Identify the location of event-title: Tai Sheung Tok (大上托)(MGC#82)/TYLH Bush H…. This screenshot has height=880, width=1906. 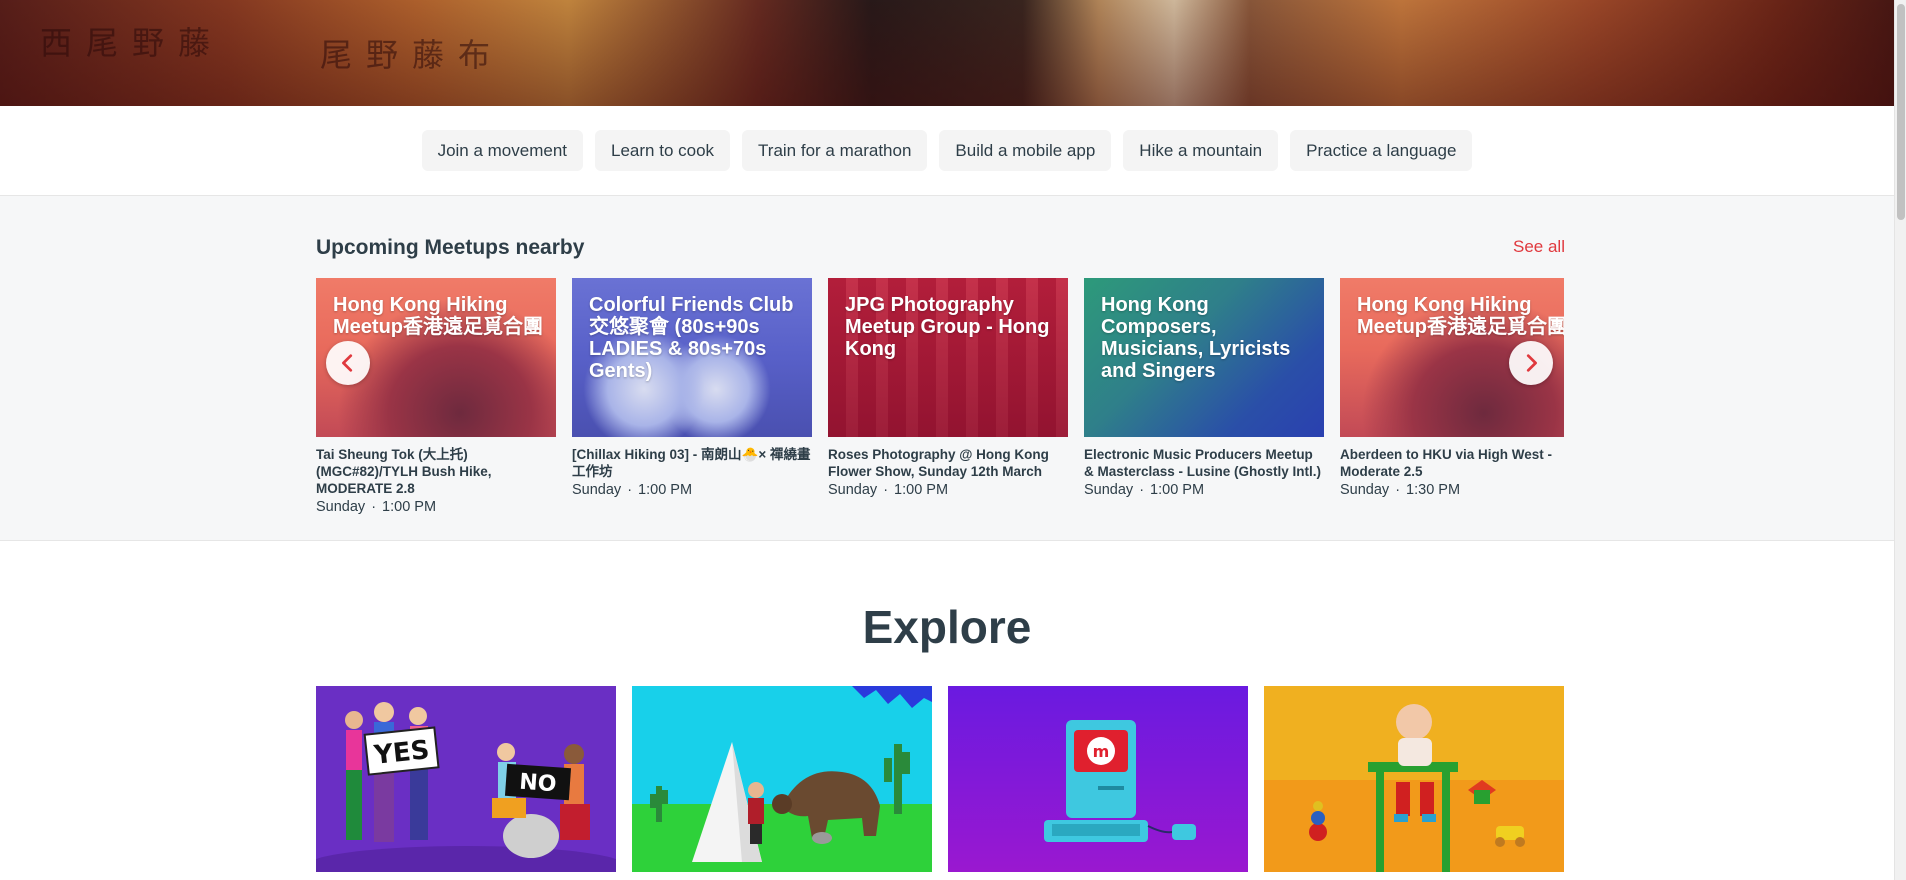
(436, 471).